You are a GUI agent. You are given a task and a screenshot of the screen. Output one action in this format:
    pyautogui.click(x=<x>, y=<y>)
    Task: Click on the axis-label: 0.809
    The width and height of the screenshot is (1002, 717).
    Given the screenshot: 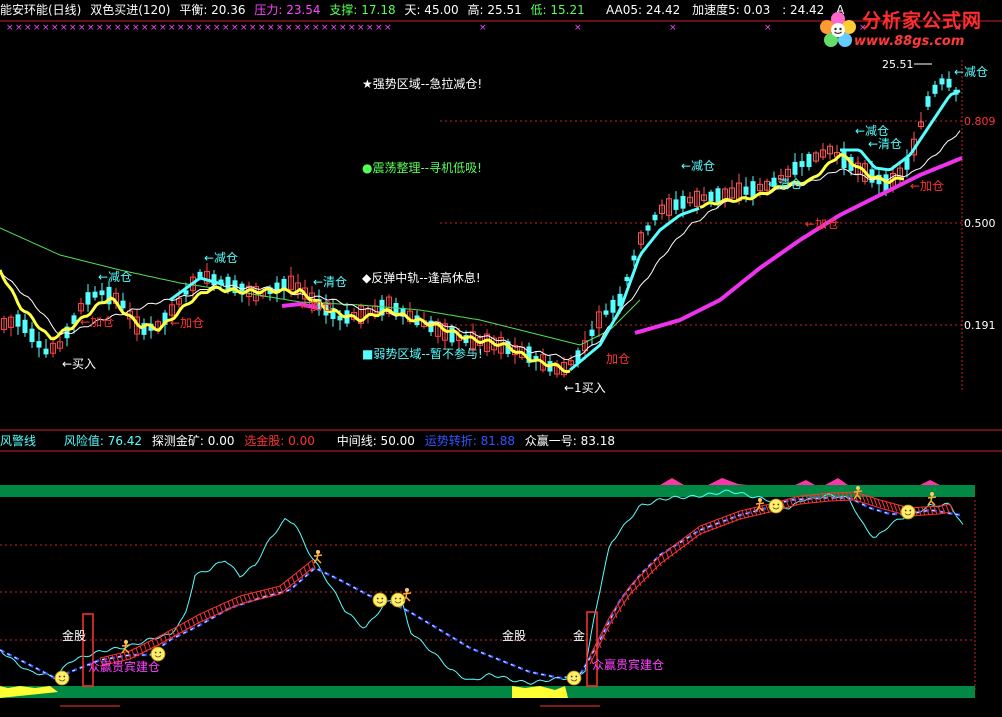 What is the action you would take?
    pyautogui.click(x=980, y=121)
    